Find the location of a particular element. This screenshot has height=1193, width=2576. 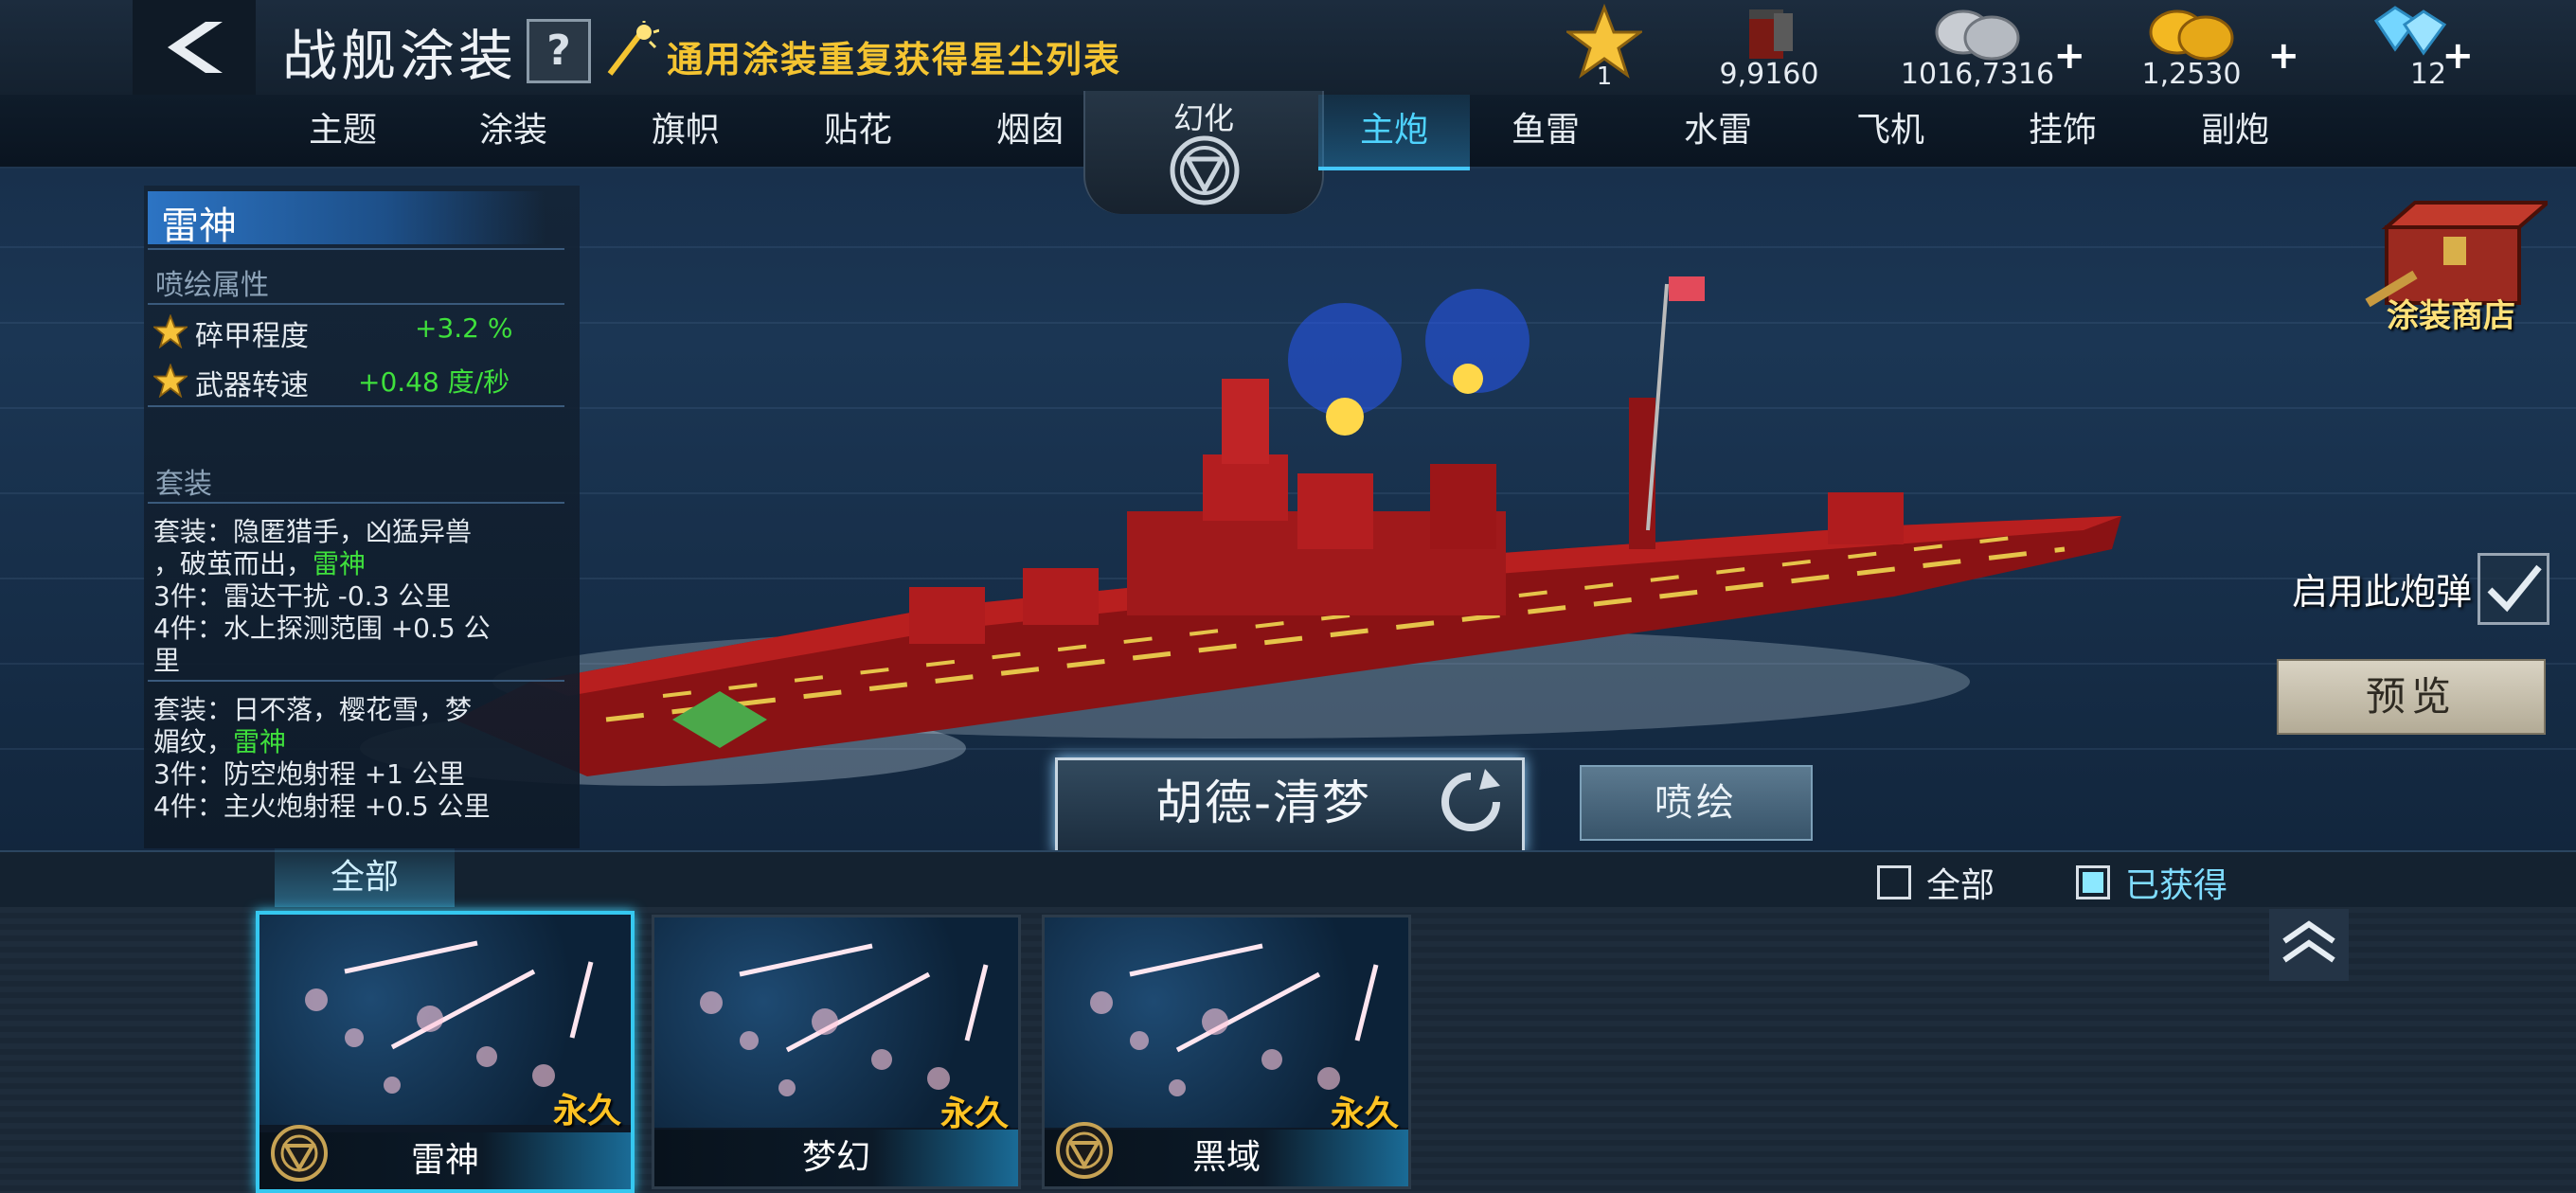

paint-shop-label: 涂装商店 is located at coordinates (2451, 316).